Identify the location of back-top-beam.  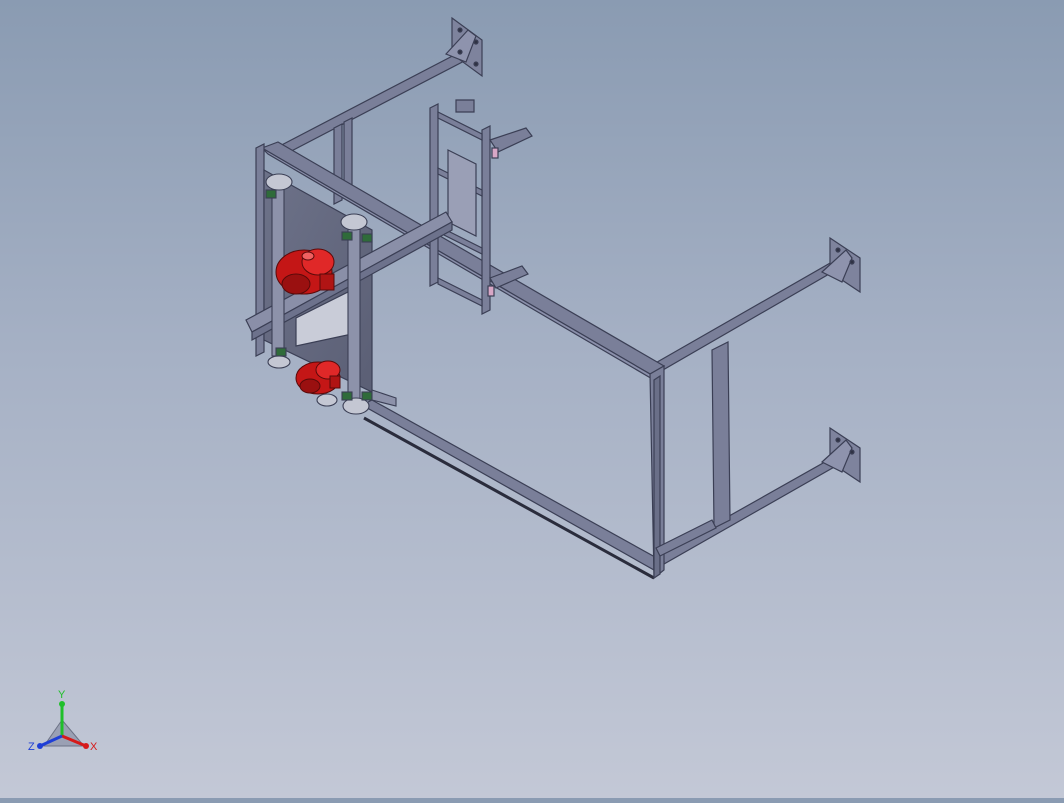
(371, 104).